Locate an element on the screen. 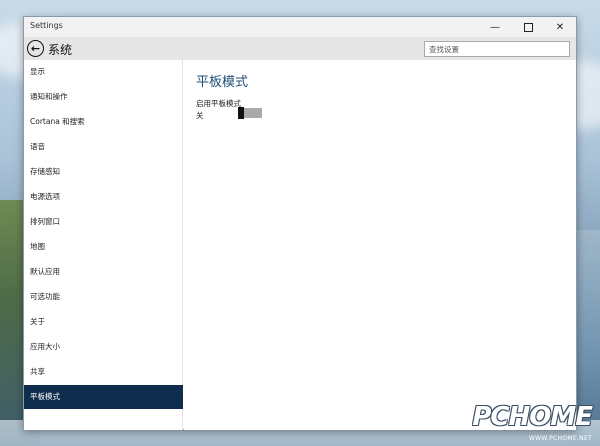  app-header: ← 系统 查找设置 is located at coordinates (300, 48).